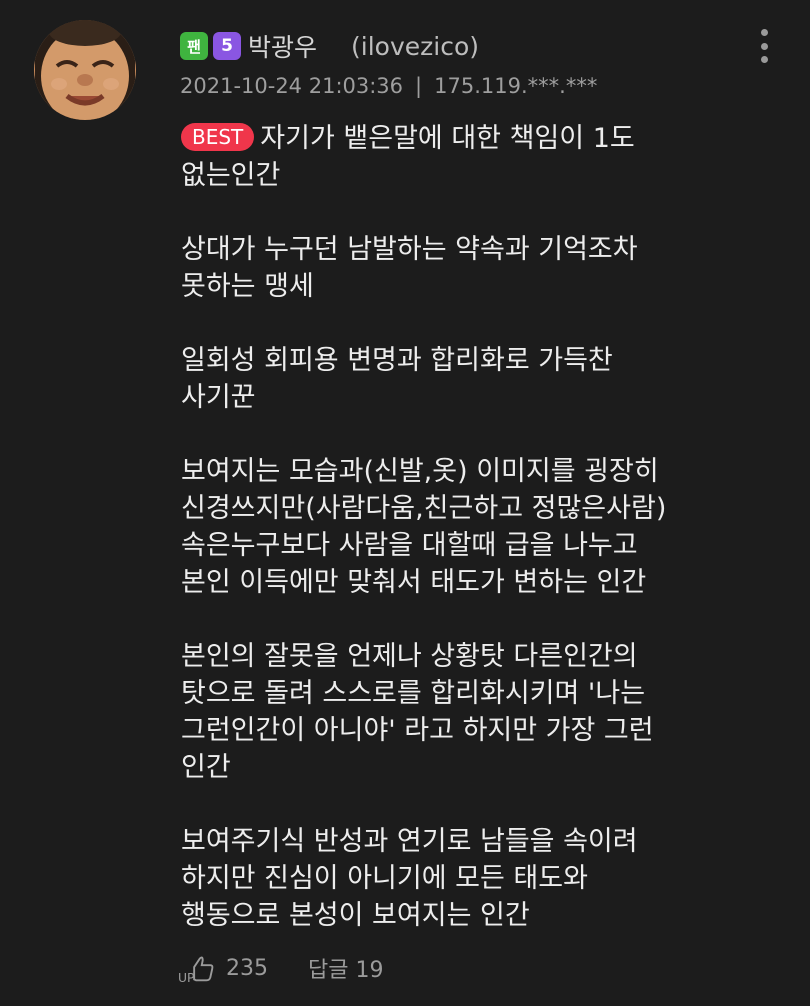  What do you see at coordinates (218, 137) in the screenshot?
I see `best-badge: BEST` at bounding box center [218, 137].